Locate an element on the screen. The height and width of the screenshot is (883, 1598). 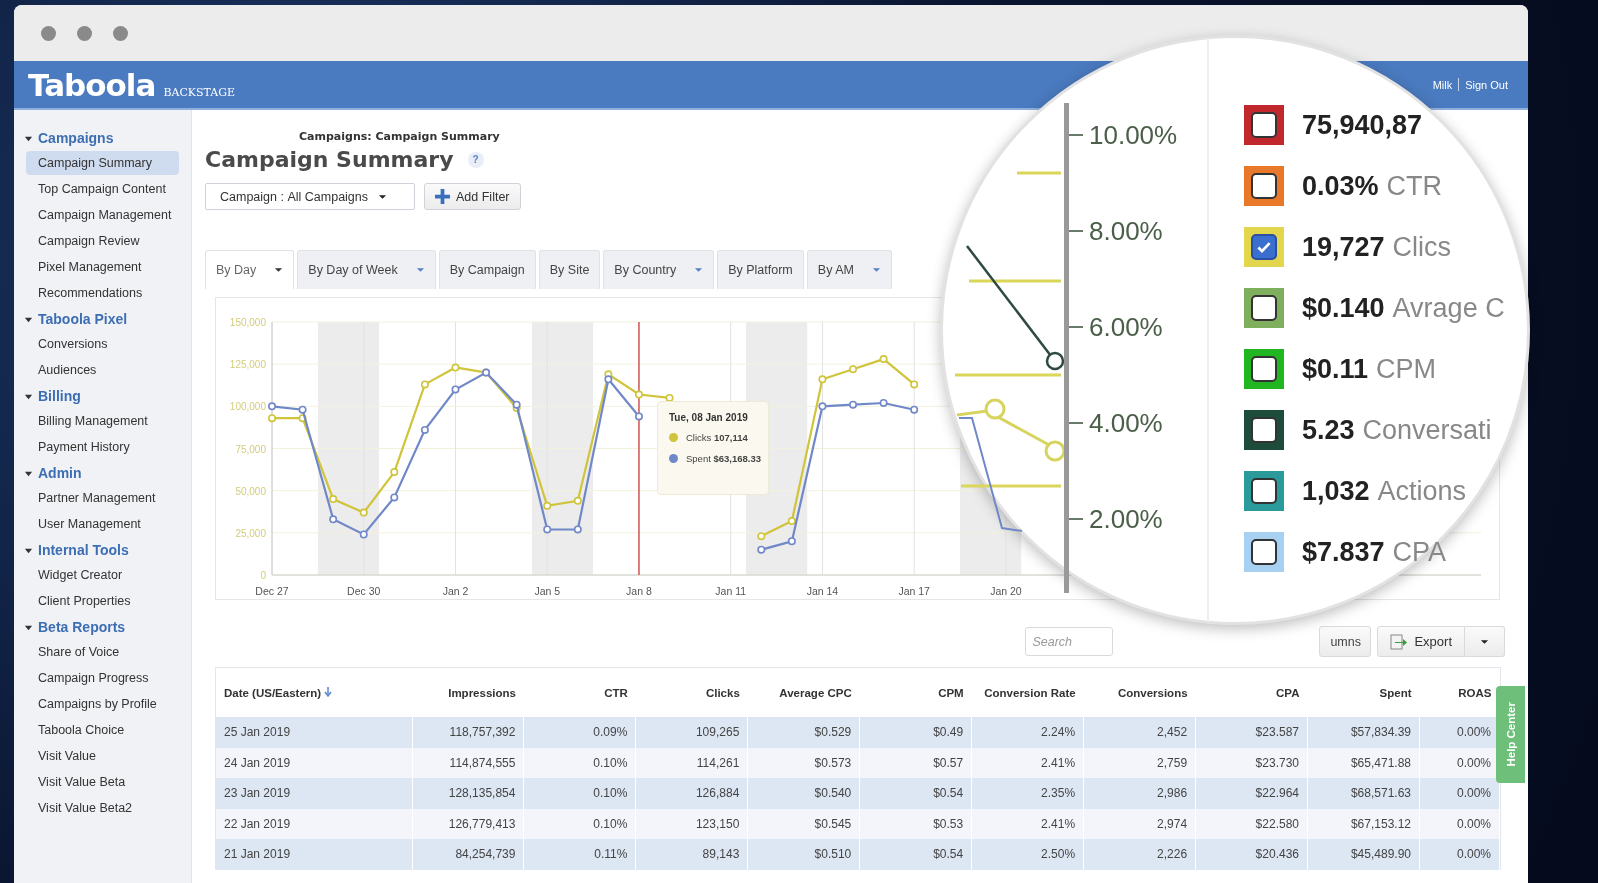
table-cell: $20.436 is located at coordinates (1251, 854).